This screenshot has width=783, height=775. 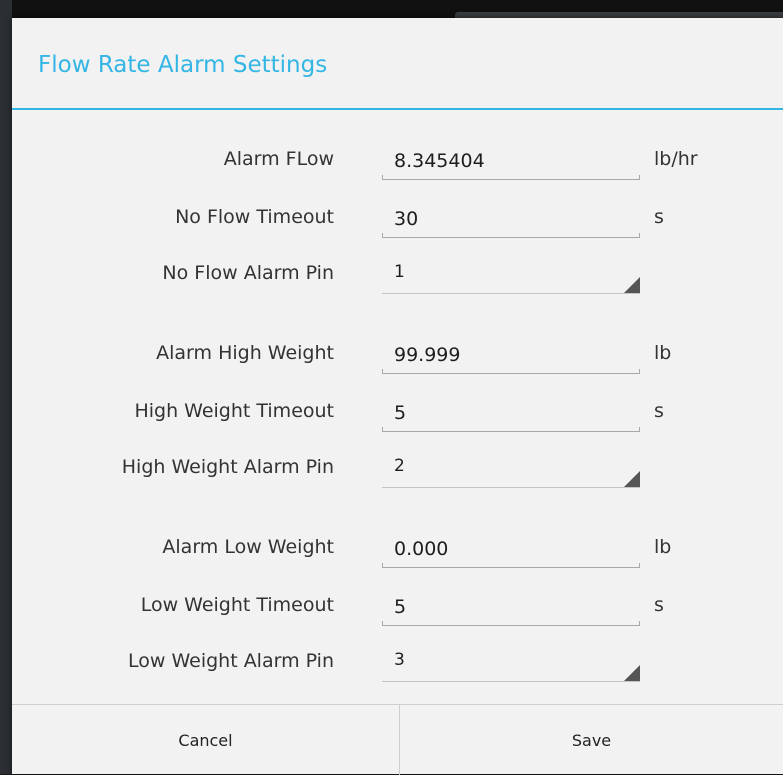 What do you see at coordinates (659, 605) in the screenshot?
I see `low-weight-timeout-unit: s` at bounding box center [659, 605].